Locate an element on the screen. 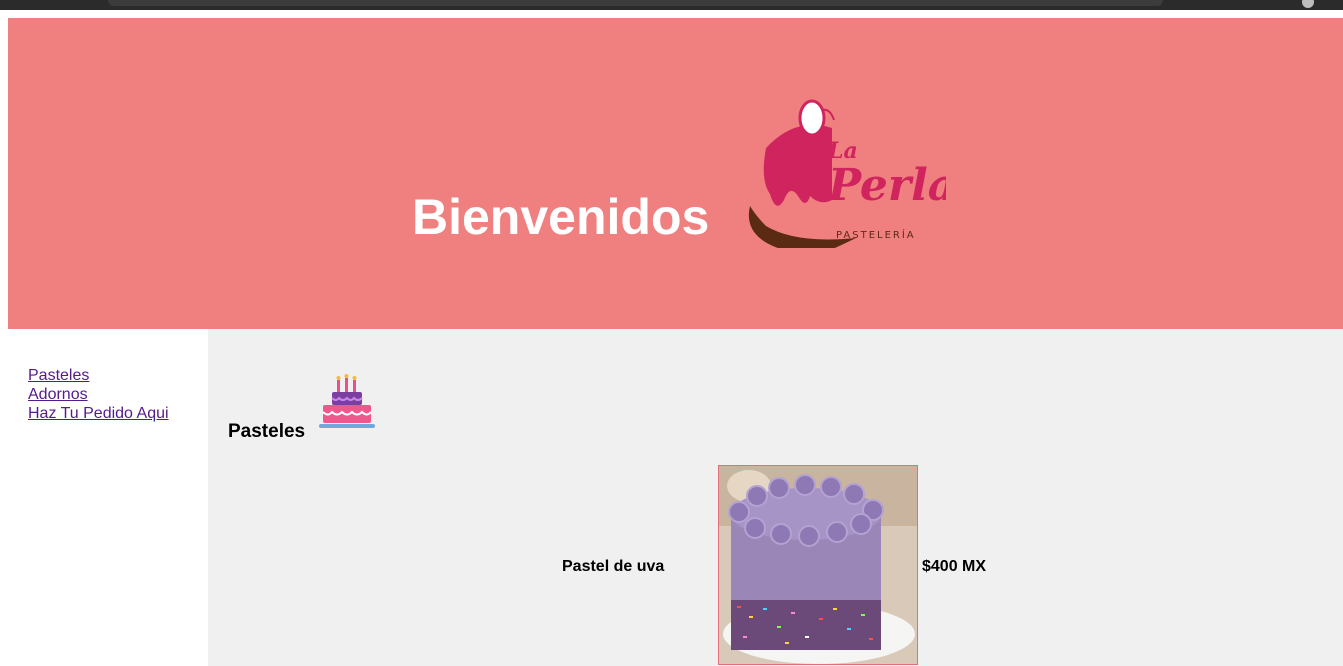 The height and width of the screenshot is (666, 1343). nav-link-haz-tu-pedido: Haz Tu Pedido Aqui is located at coordinates (98, 413).